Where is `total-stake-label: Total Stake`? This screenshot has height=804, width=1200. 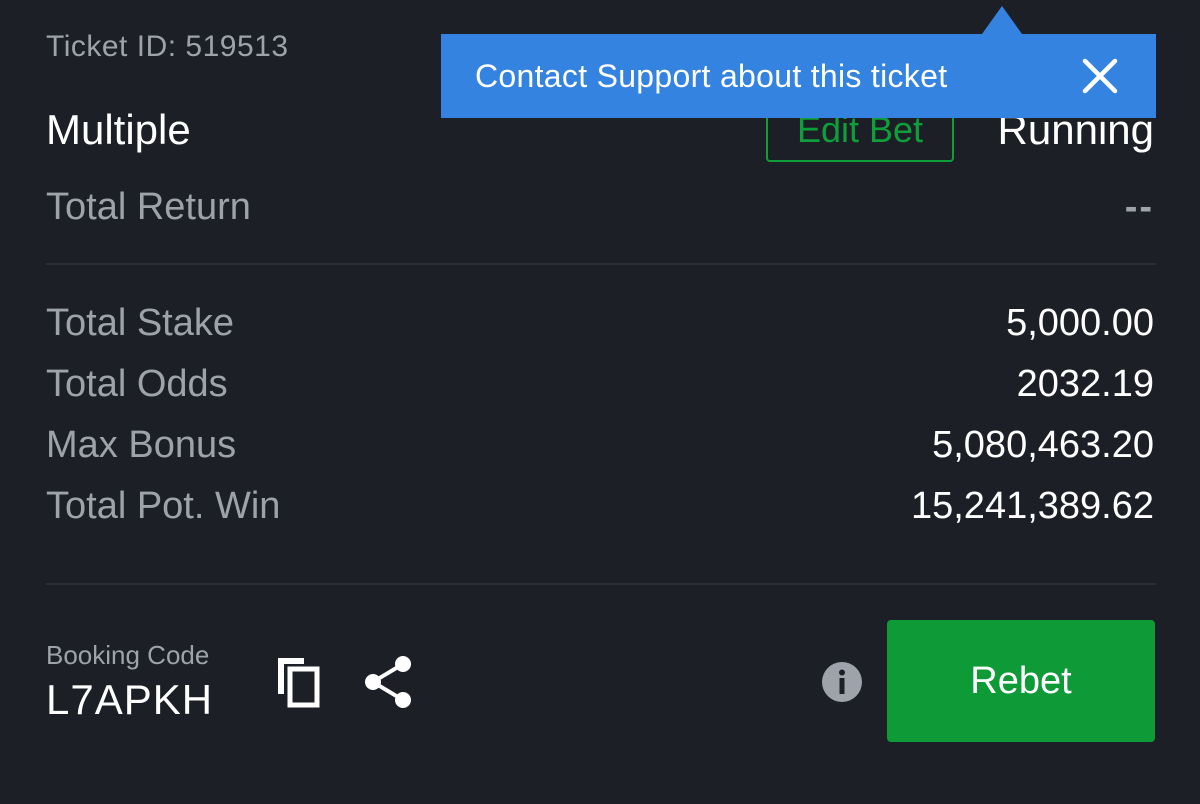
total-stake-label: Total Stake is located at coordinates (140, 323).